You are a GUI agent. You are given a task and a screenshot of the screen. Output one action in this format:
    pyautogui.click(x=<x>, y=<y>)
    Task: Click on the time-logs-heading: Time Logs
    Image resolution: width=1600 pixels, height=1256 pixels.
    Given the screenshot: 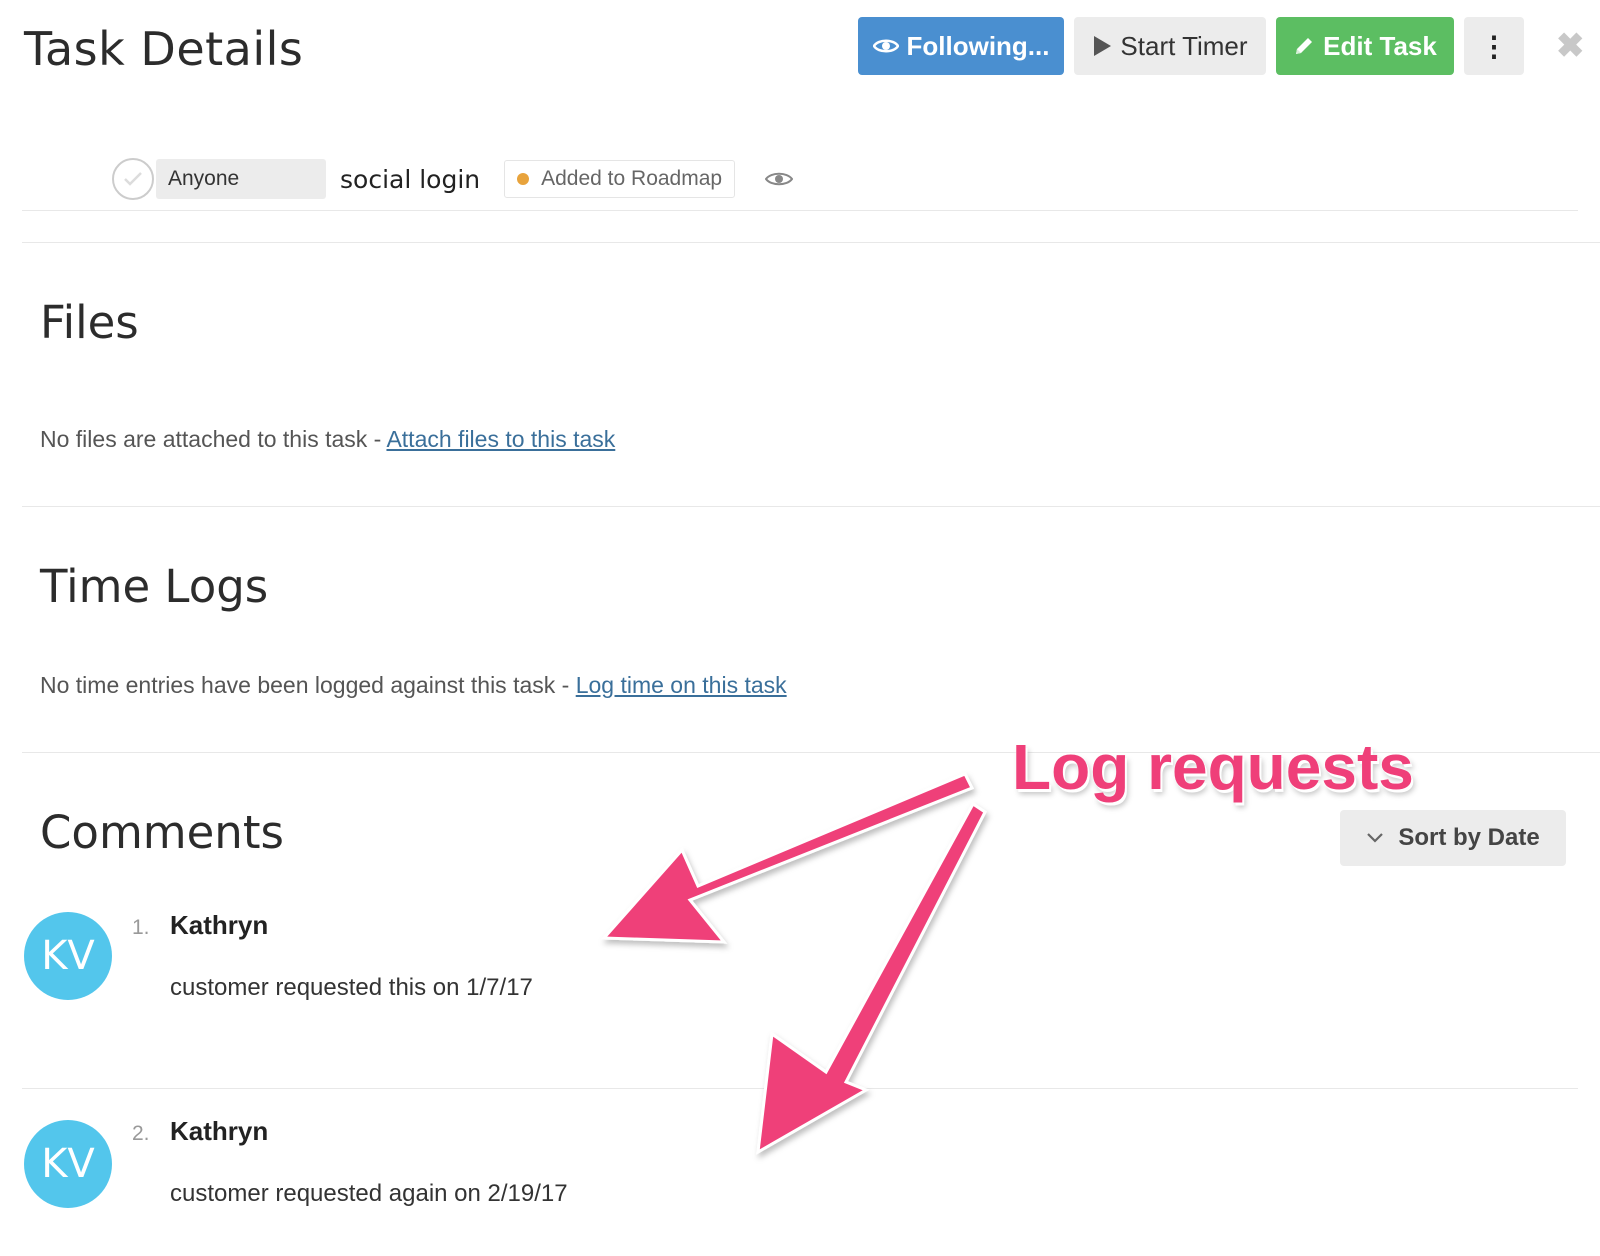 What is the action you would take?
    pyautogui.click(x=154, y=586)
    